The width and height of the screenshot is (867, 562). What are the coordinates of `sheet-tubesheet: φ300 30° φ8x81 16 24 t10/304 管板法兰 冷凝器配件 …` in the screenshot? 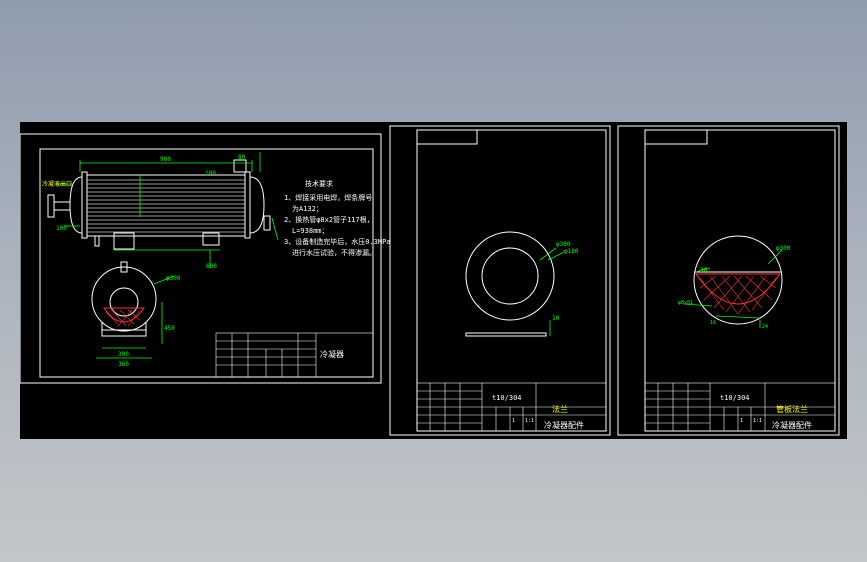 It's located at (728, 280).